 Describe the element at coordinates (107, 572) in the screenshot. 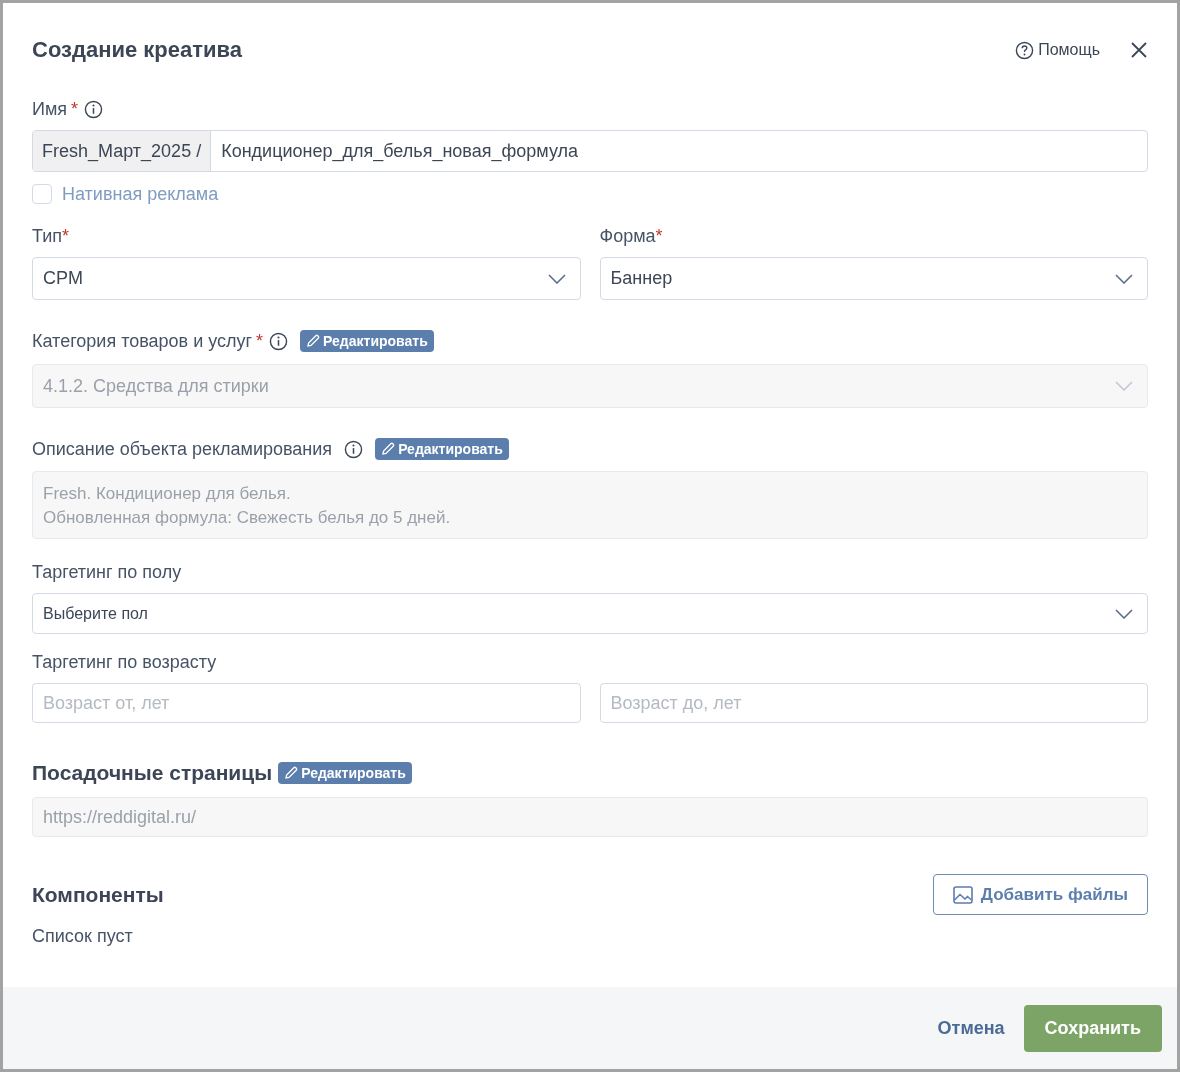

I see `field-label: Таргетинг по полу` at that location.